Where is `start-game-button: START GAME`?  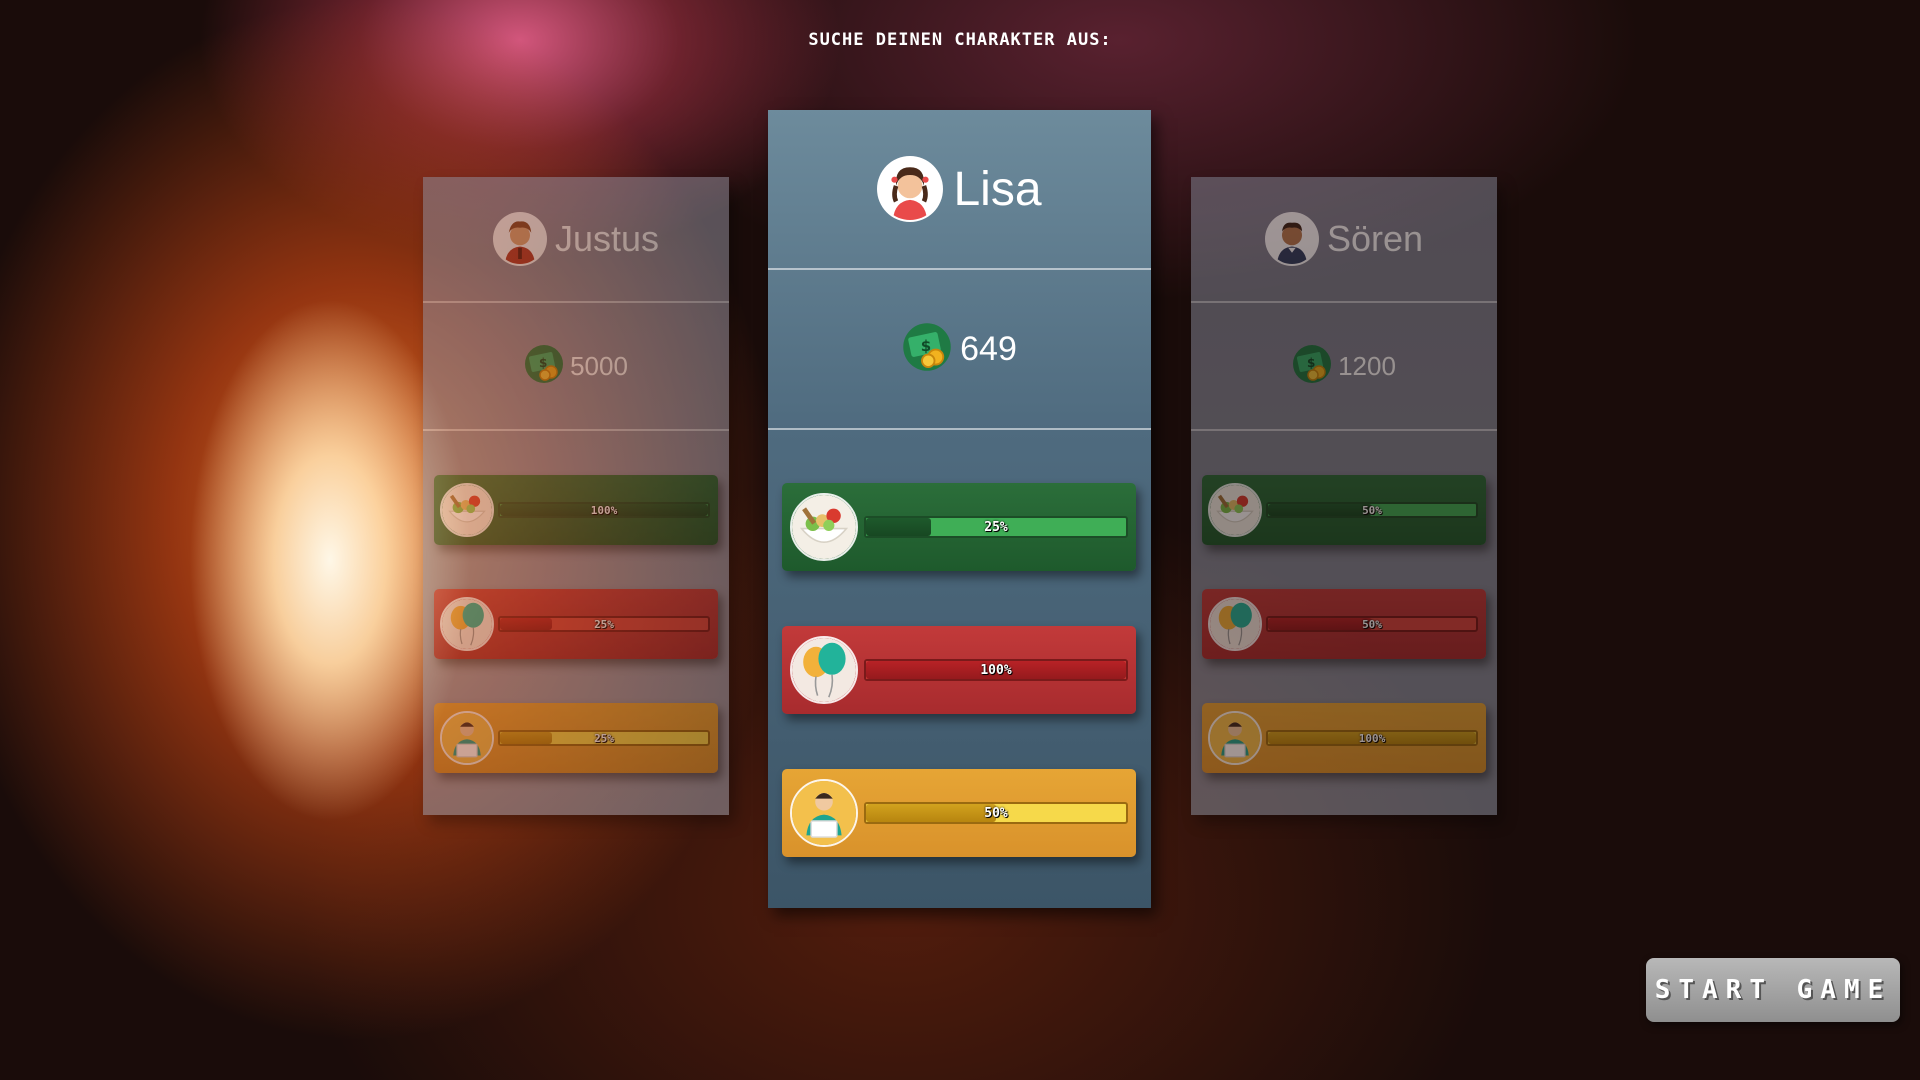
start-game-button: START GAME is located at coordinates (1773, 990).